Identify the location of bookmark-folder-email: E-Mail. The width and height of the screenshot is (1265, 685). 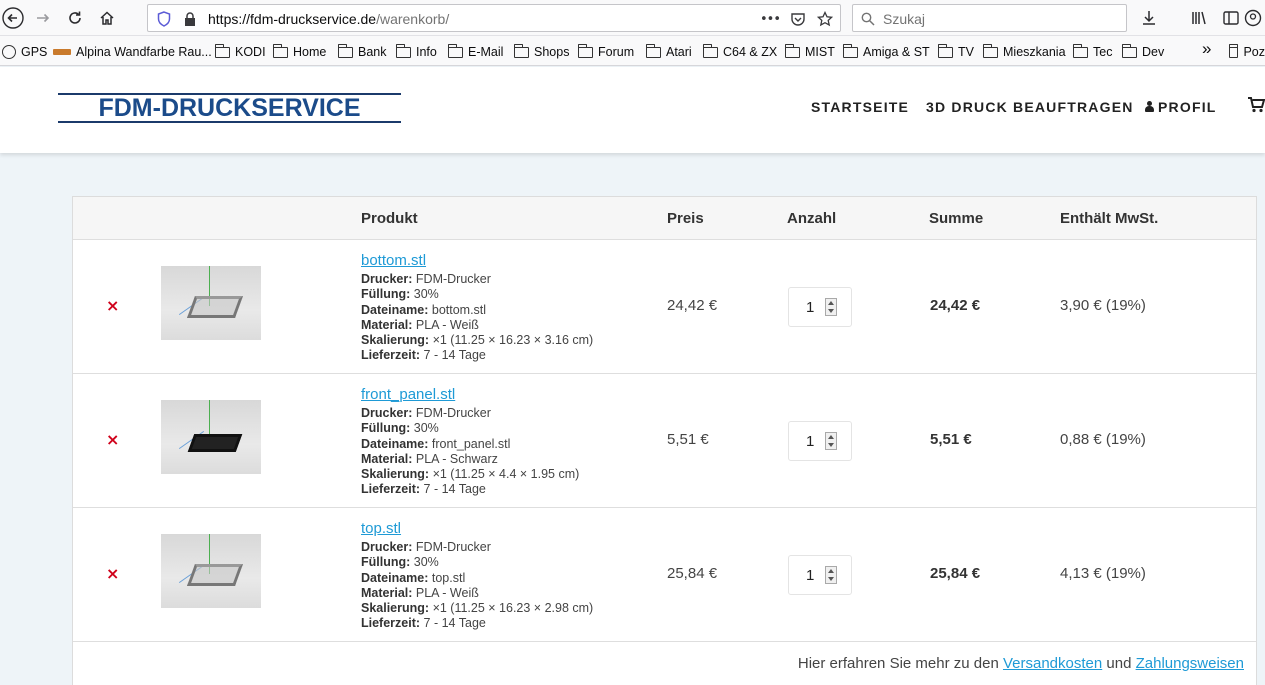
(475, 52).